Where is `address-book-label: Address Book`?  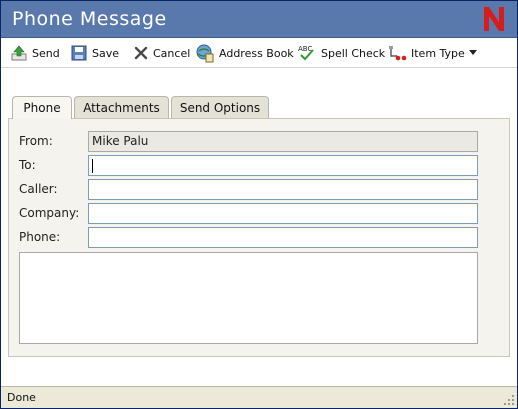
address-book-label: Address Book is located at coordinates (256, 53).